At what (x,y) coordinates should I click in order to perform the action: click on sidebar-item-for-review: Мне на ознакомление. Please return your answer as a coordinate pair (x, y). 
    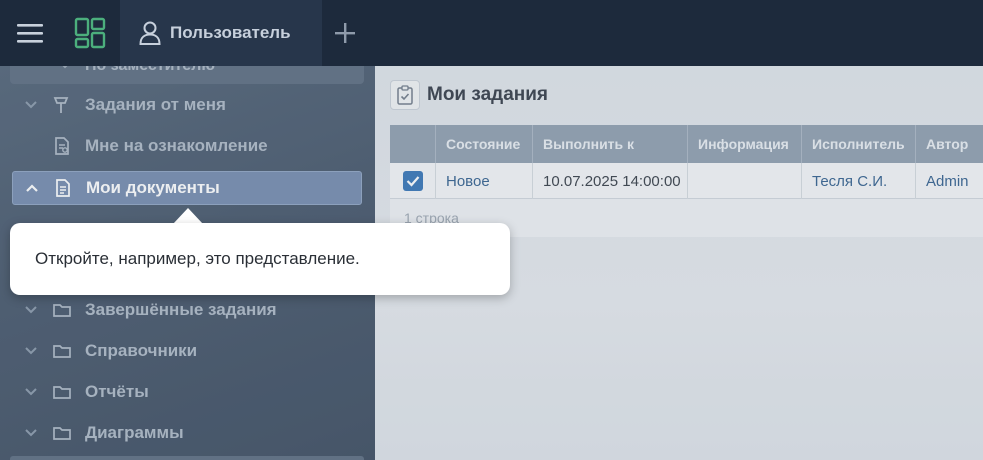
    Looking at the image, I should click on (187, 146).